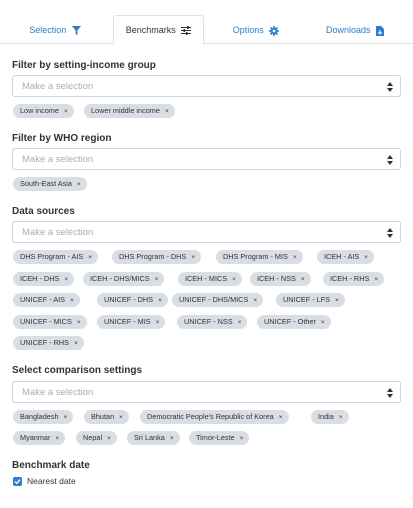  What do you see at coordinates (342, 256) in the screenshot?
I see `sources-chip-label: ICEH - AIS` at bounding box center [342, 256].